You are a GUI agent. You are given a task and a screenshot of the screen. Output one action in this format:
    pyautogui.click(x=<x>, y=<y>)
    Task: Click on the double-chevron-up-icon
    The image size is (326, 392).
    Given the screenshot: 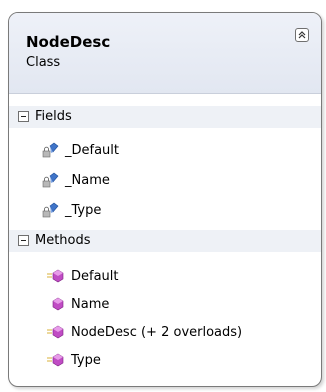 What is the action you would take?
    pyautogui.click(x=302, y=35)
    